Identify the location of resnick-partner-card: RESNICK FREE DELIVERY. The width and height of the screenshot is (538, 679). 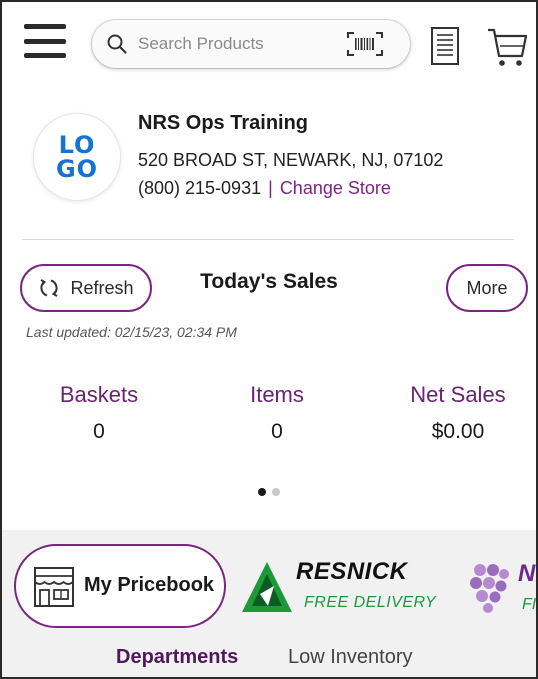
(340, 587).